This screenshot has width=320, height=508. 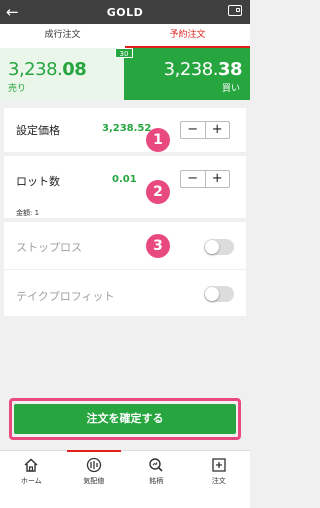 I want to click on exit-settings: ストップロス テイクプロフィット, so click(x=125, y=269).